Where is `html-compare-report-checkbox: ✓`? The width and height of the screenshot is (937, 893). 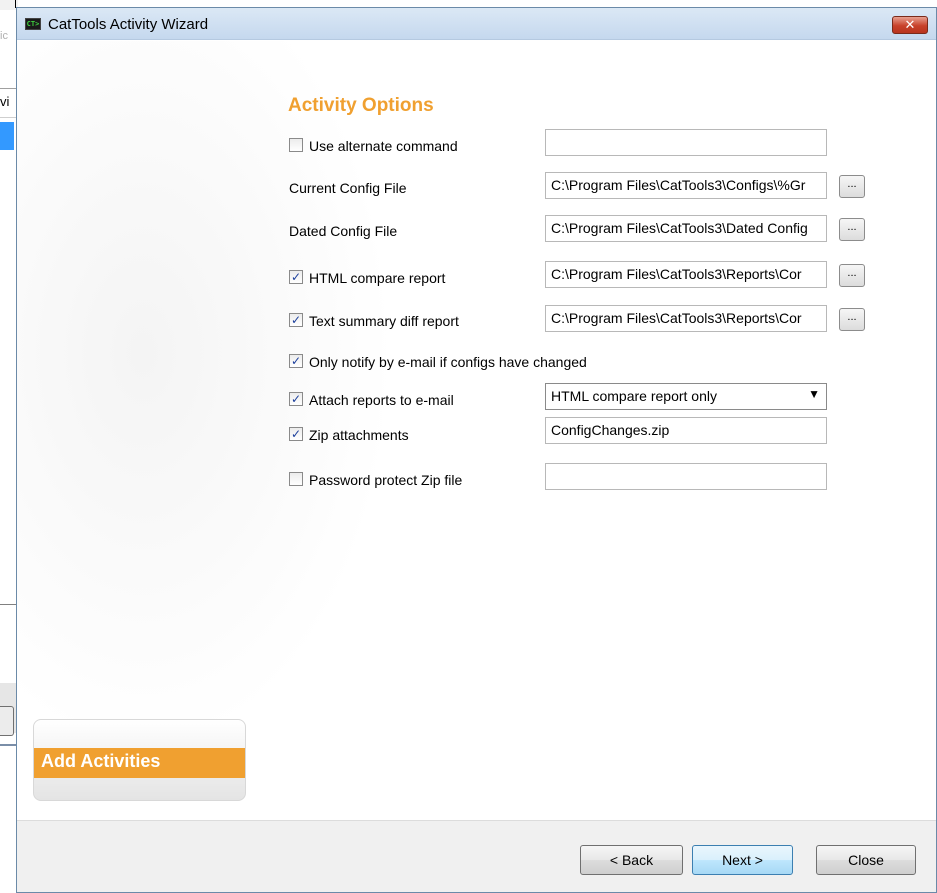 html-compare-report-checkbox: ✓ is located at coordinates (296, 277).